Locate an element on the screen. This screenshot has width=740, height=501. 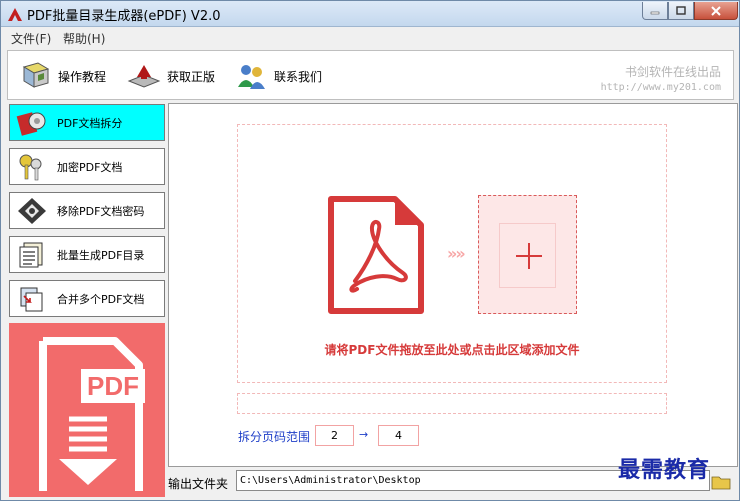
range-to-input: 4 is located at coordinates (398, 435).